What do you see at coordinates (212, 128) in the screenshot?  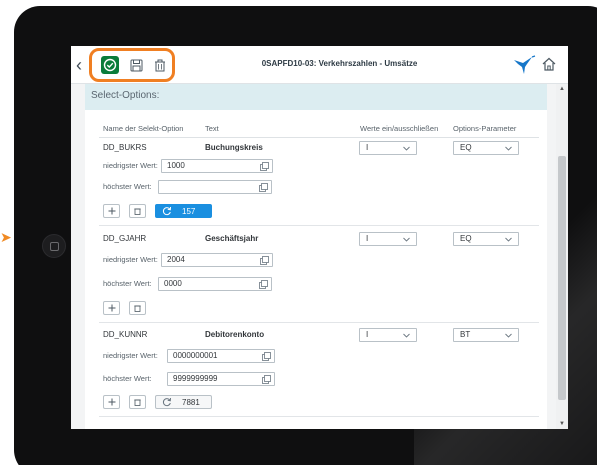 I see `column-header-text: Text` at bounding box center [212, 128].